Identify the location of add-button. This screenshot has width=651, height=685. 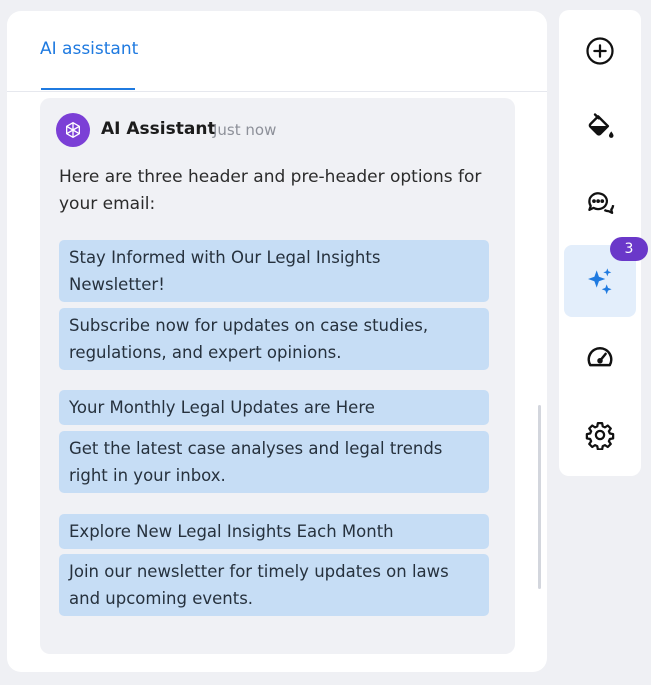
(600, 51).